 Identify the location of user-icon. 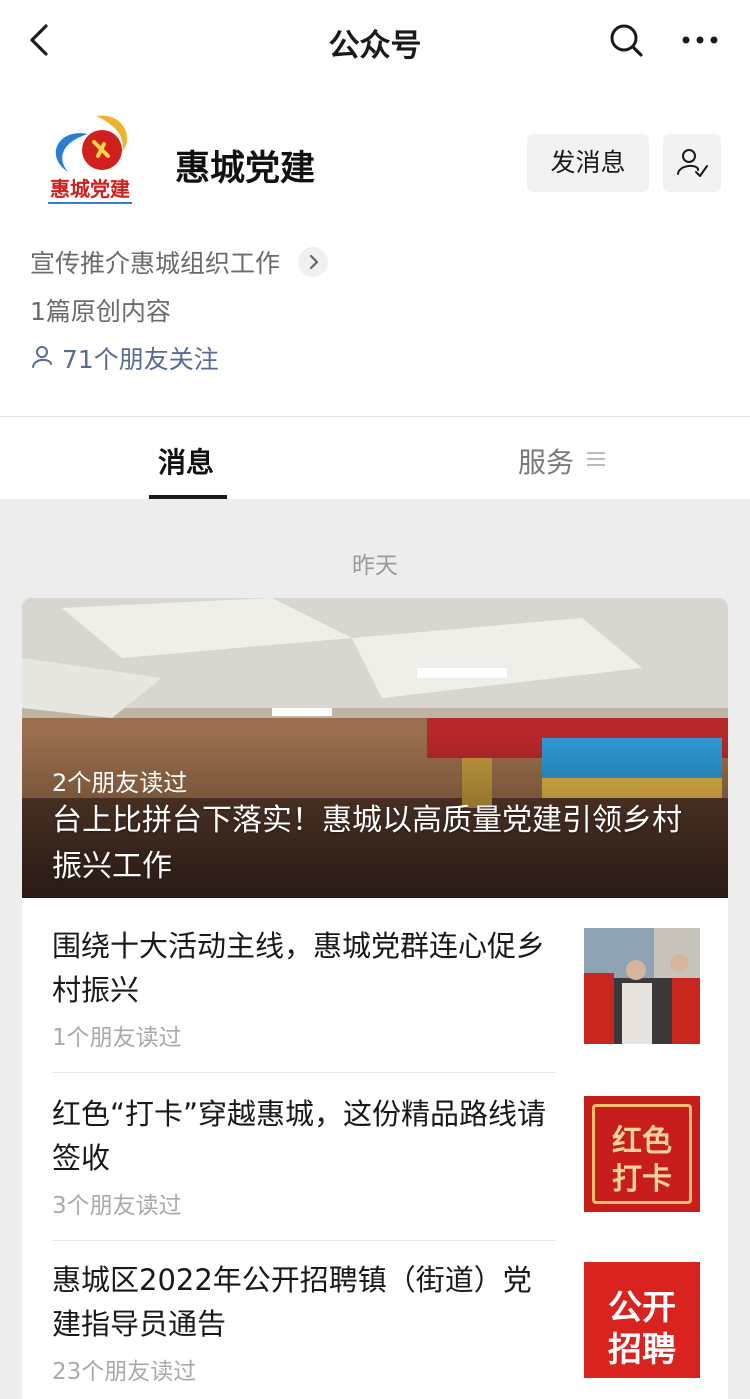
(42, 357).